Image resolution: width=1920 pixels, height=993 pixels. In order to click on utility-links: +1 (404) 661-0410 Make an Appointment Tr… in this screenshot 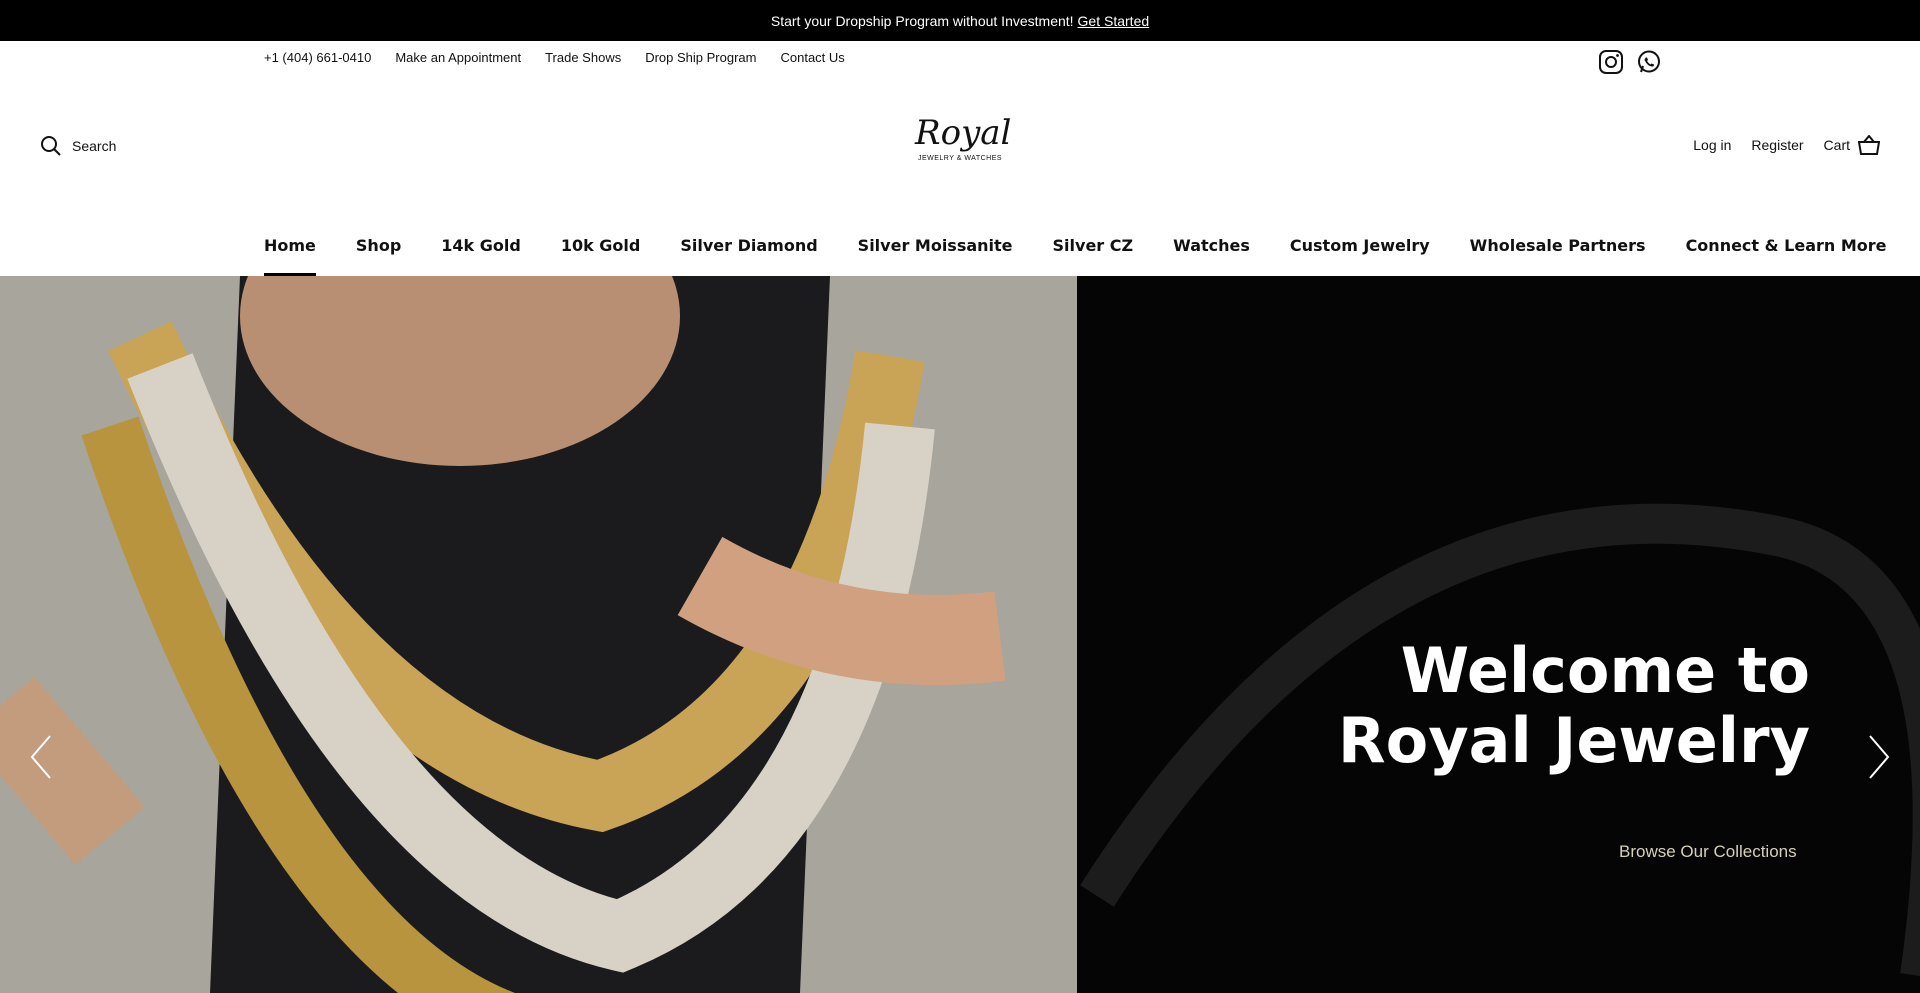, I will do `click(554, 57)`.